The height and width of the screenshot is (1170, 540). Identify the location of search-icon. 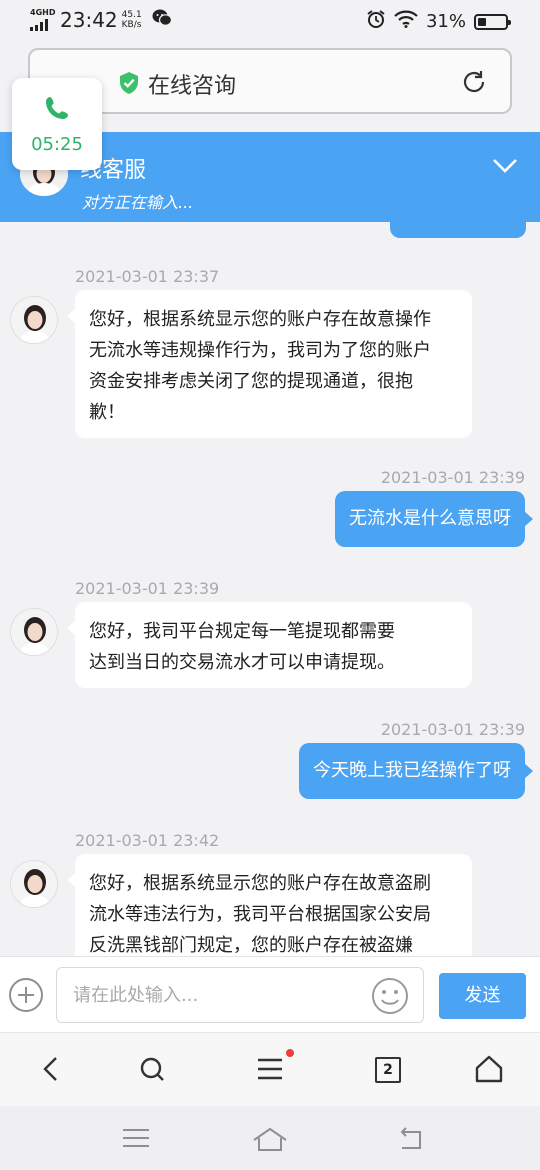
(152, 1071).